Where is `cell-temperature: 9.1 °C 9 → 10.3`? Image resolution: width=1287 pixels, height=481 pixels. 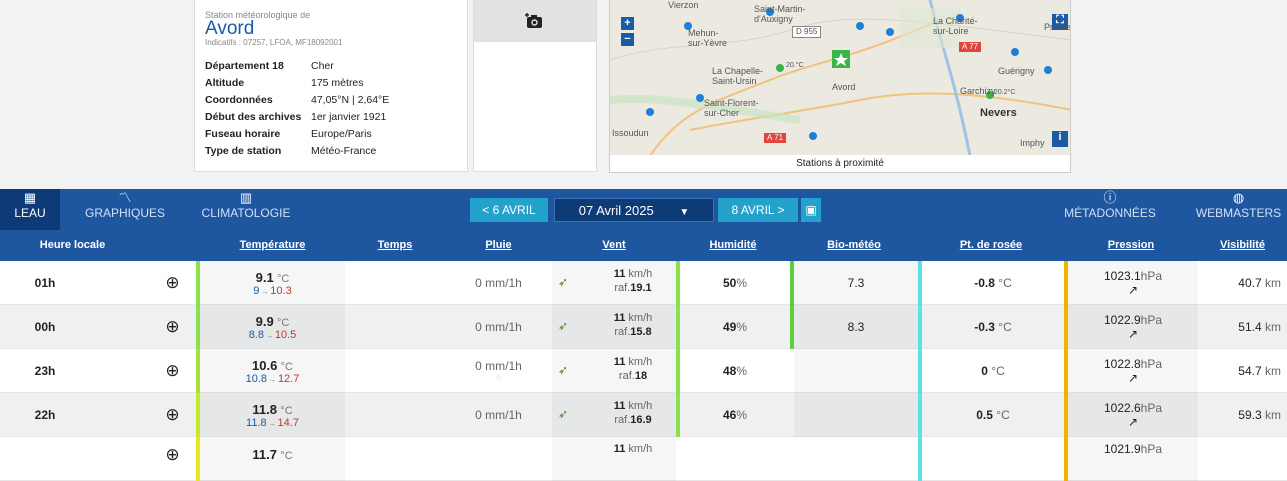 cell-temperature: 9.1 °C 9 → 10.3 is located at coordinates (272, 283).